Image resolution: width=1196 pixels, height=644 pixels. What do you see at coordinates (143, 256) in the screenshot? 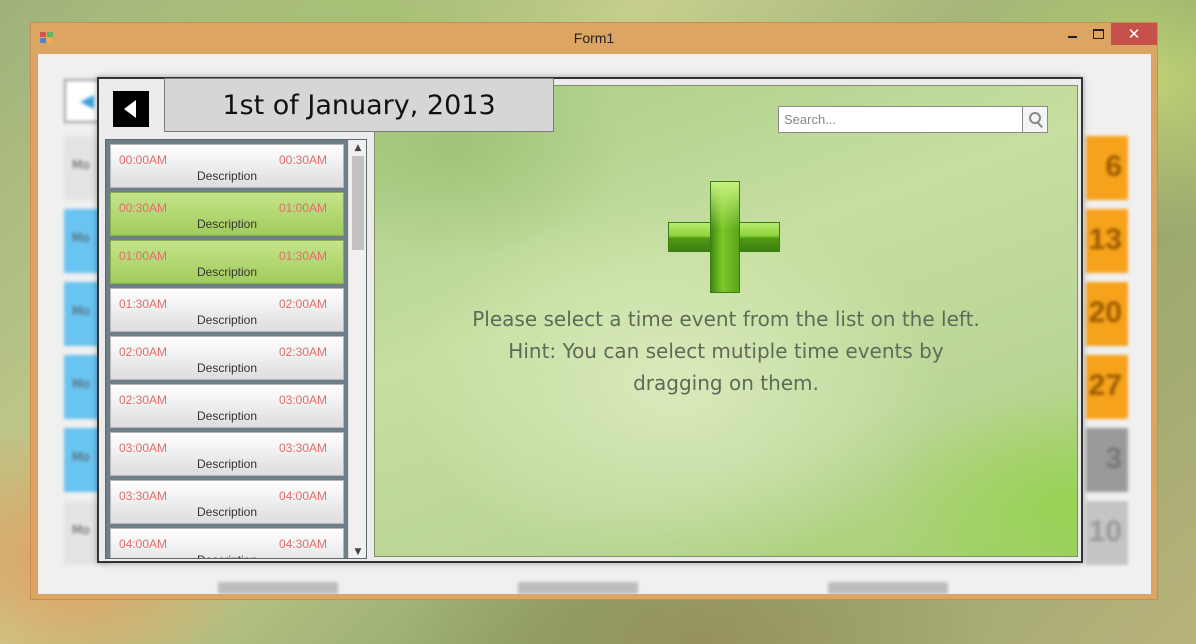
I see `slot-start-time: 01:00AM` at bounding box center [143, 256].